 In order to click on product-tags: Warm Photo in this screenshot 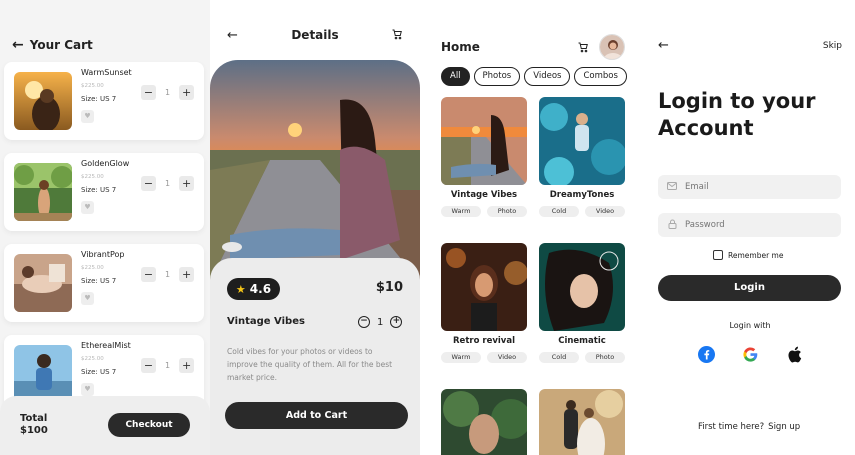, I will do `click(484, 211)`.